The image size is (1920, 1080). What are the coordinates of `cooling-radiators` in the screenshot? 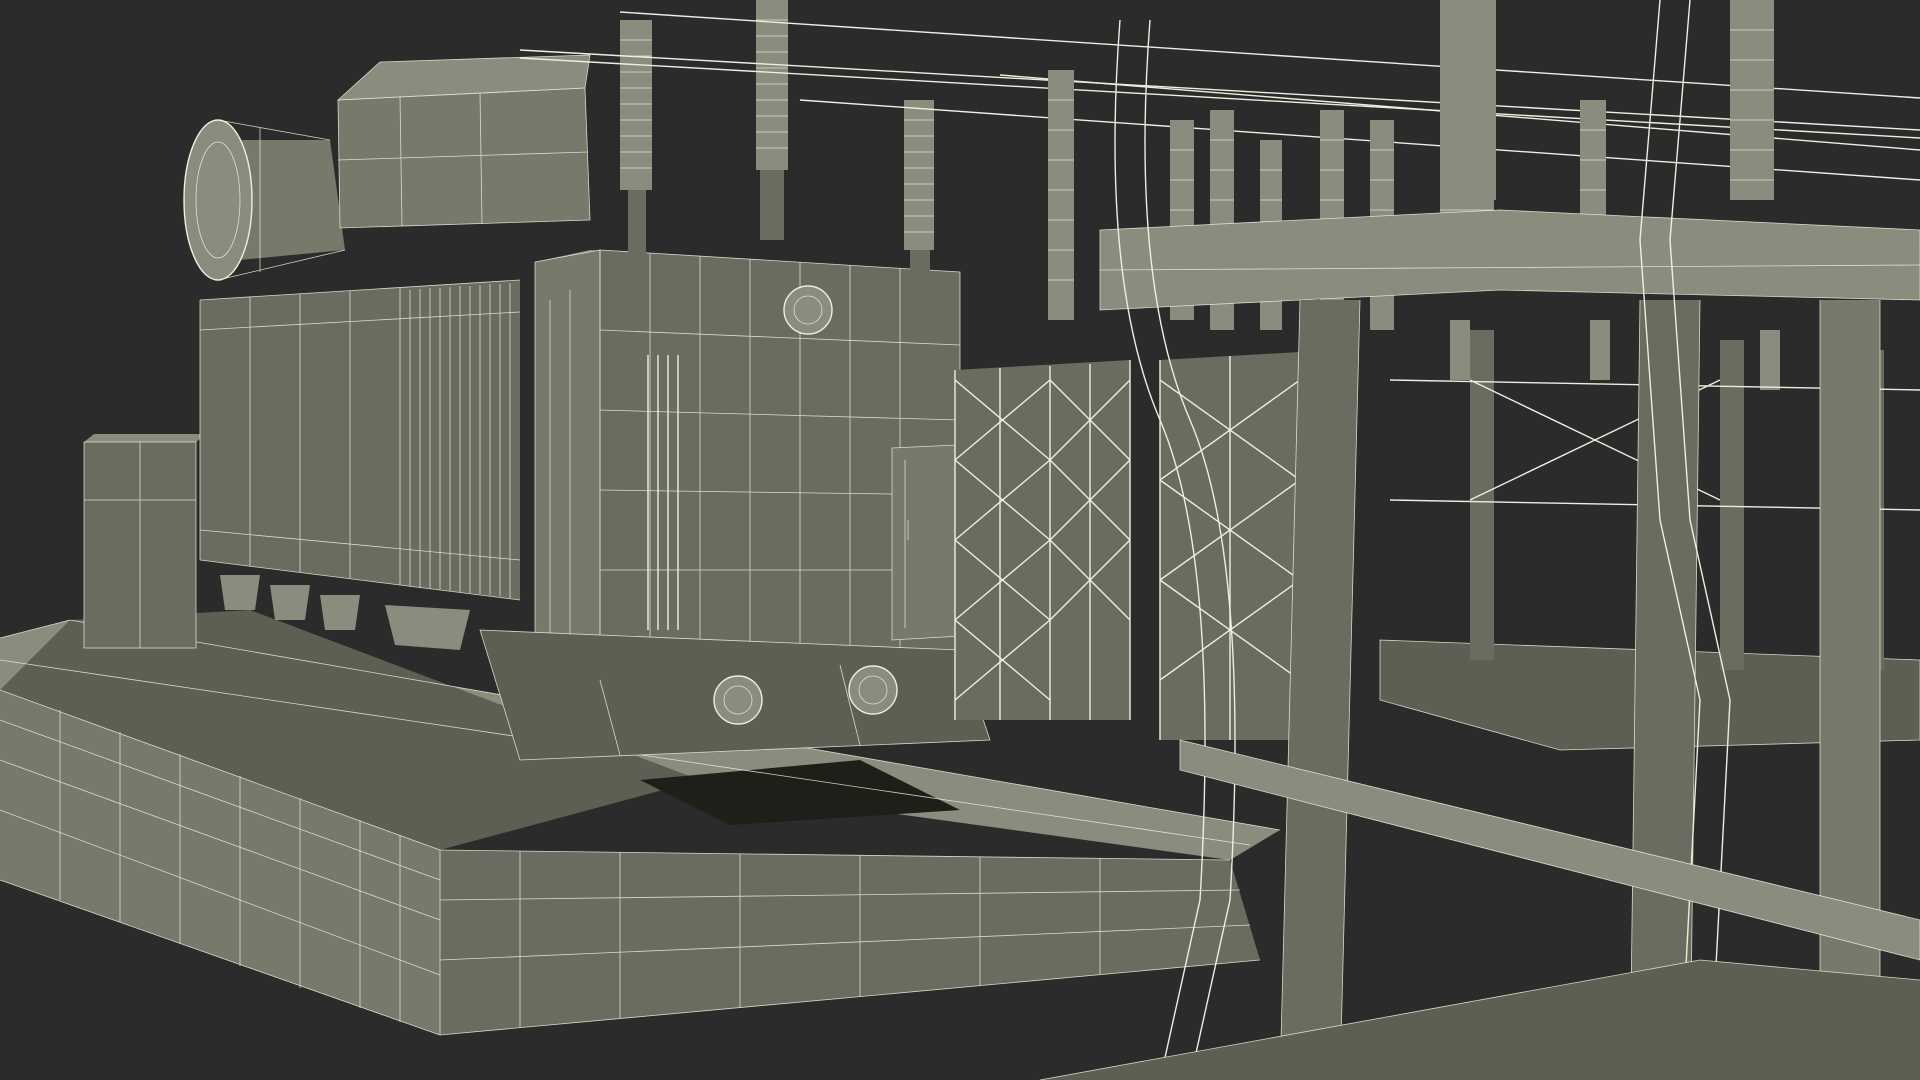 It's located at (360, 464).